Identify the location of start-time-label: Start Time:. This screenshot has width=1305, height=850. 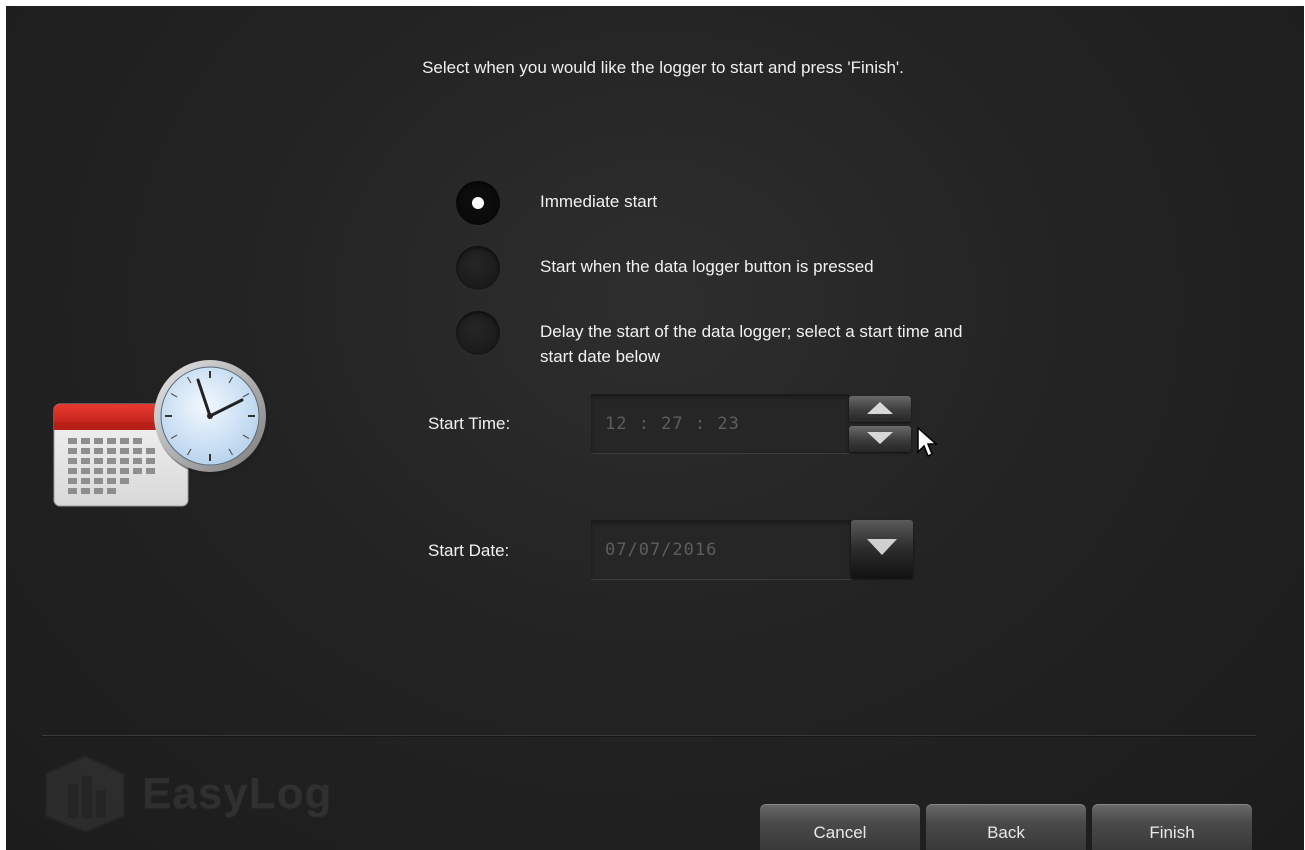
(469, 423).